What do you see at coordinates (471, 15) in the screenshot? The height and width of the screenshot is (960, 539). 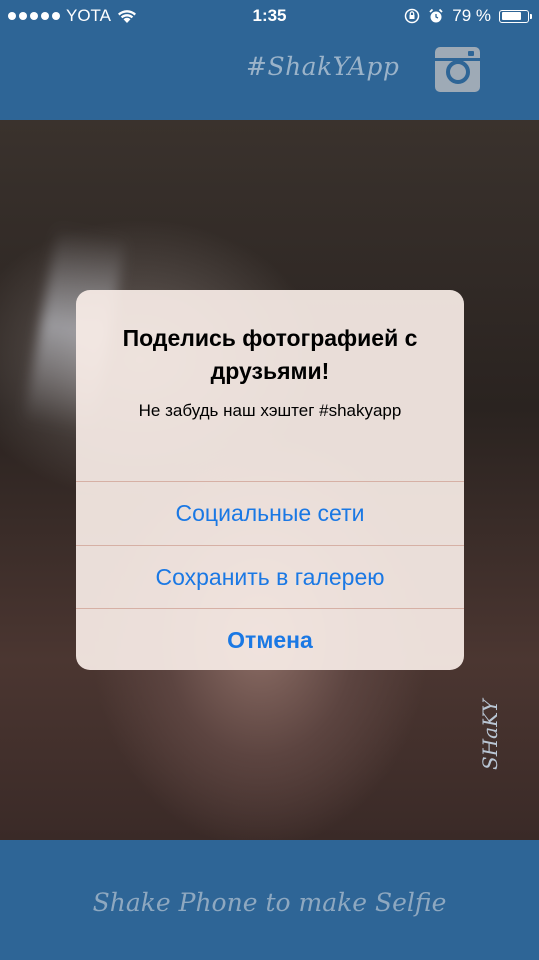 I see `battery-percentage: 79 %` at bounding box center [471, 15].